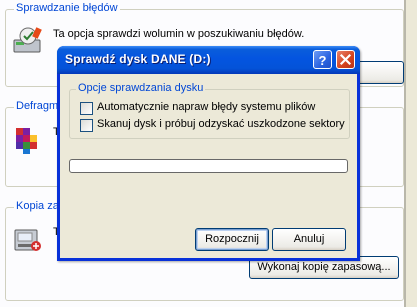 The image size is (417, 307). Describe the element at coordinates (405, 153) in the screenshot. I see `tab-page-edge` at that location.